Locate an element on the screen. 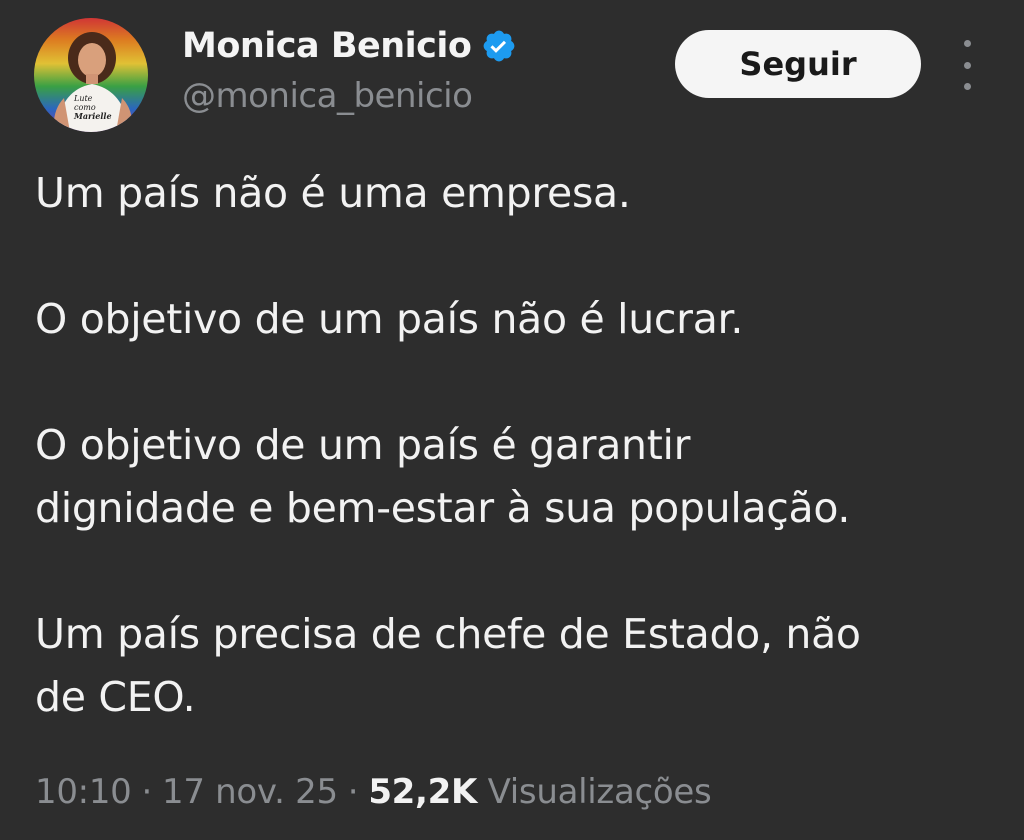 This screenshot has width=1024, height=840. more-vertical-icon is located at coordinates (967, 65).